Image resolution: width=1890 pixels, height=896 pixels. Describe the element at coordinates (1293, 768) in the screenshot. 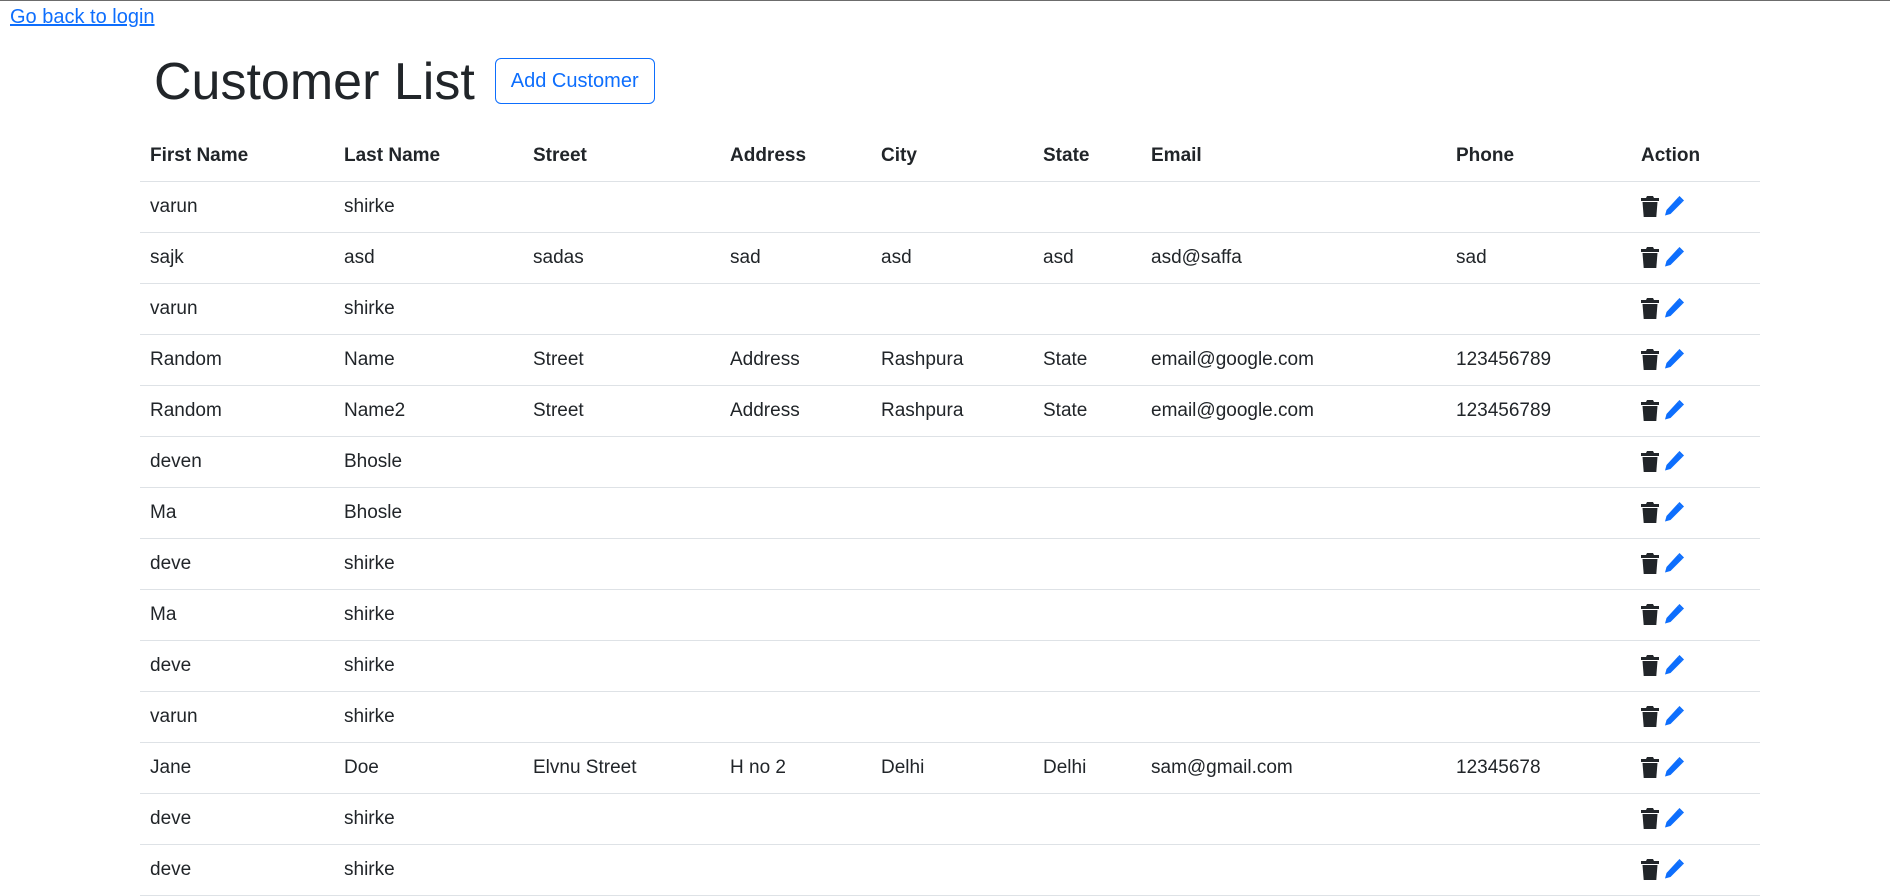

I see `cell-email: sam@gmail.com` at that location.